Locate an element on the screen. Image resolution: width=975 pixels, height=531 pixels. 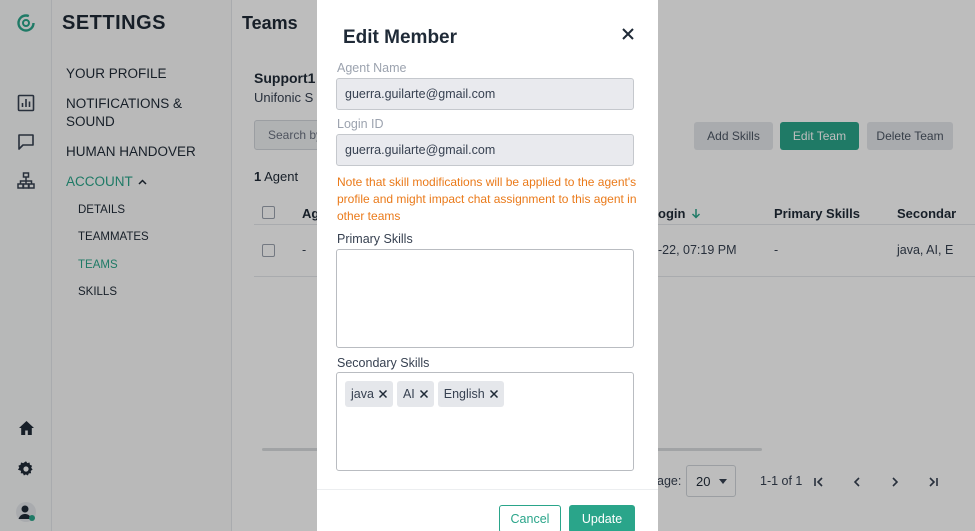
secondary-skills-label: Secondary Skills is located at coordinates (383, 363).